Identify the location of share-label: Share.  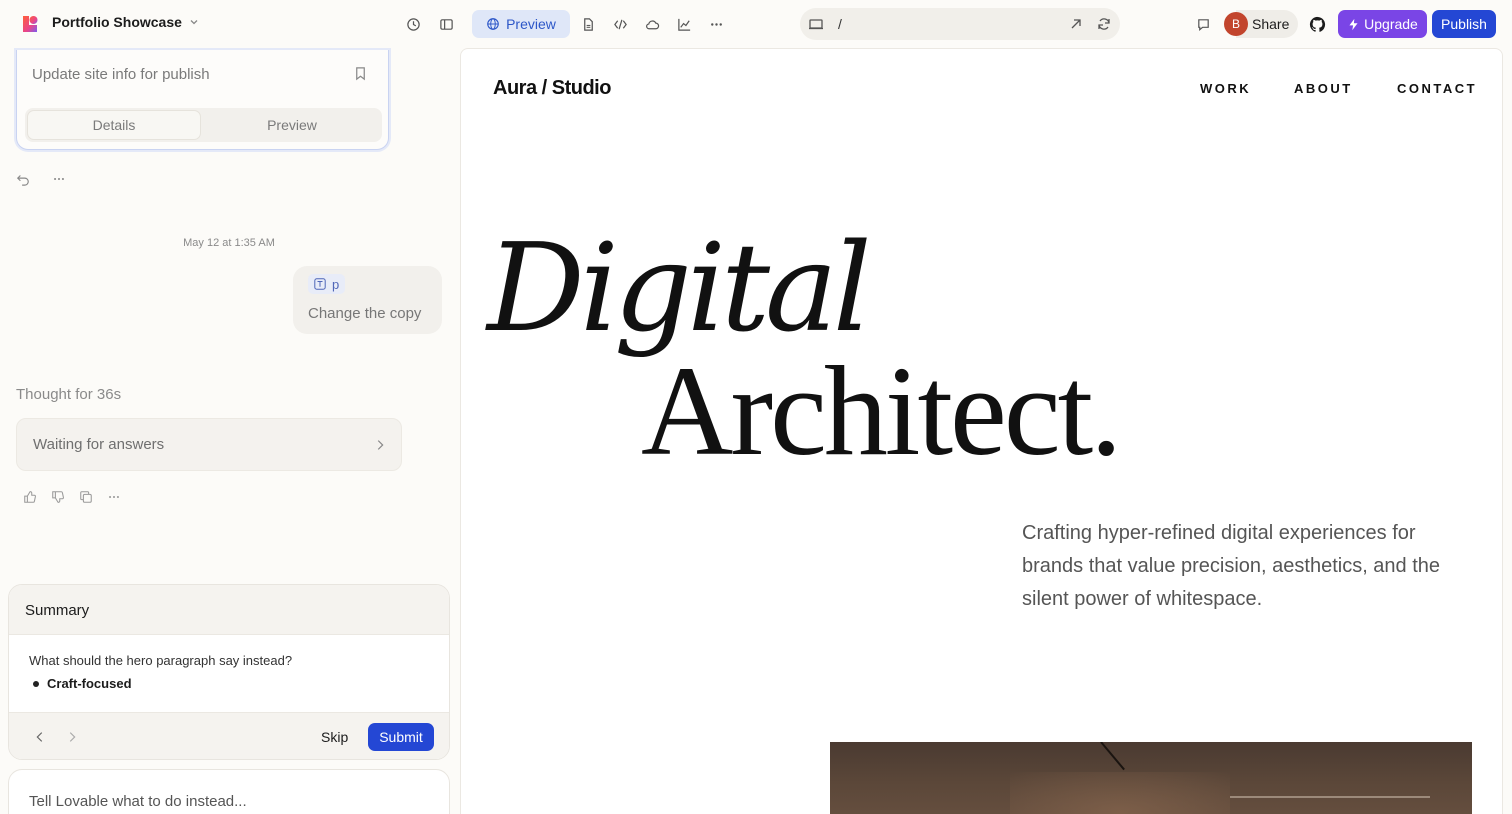
(1271, 24).